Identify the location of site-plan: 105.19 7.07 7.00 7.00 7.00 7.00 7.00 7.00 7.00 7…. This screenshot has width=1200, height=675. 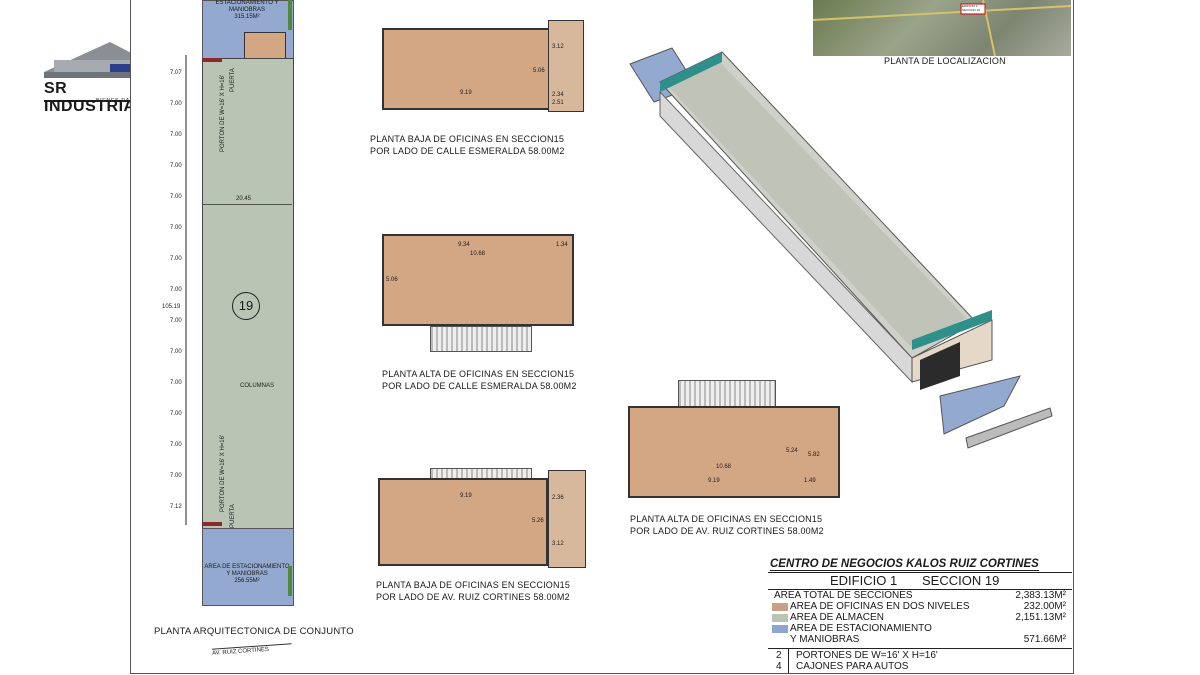
(240, 330).